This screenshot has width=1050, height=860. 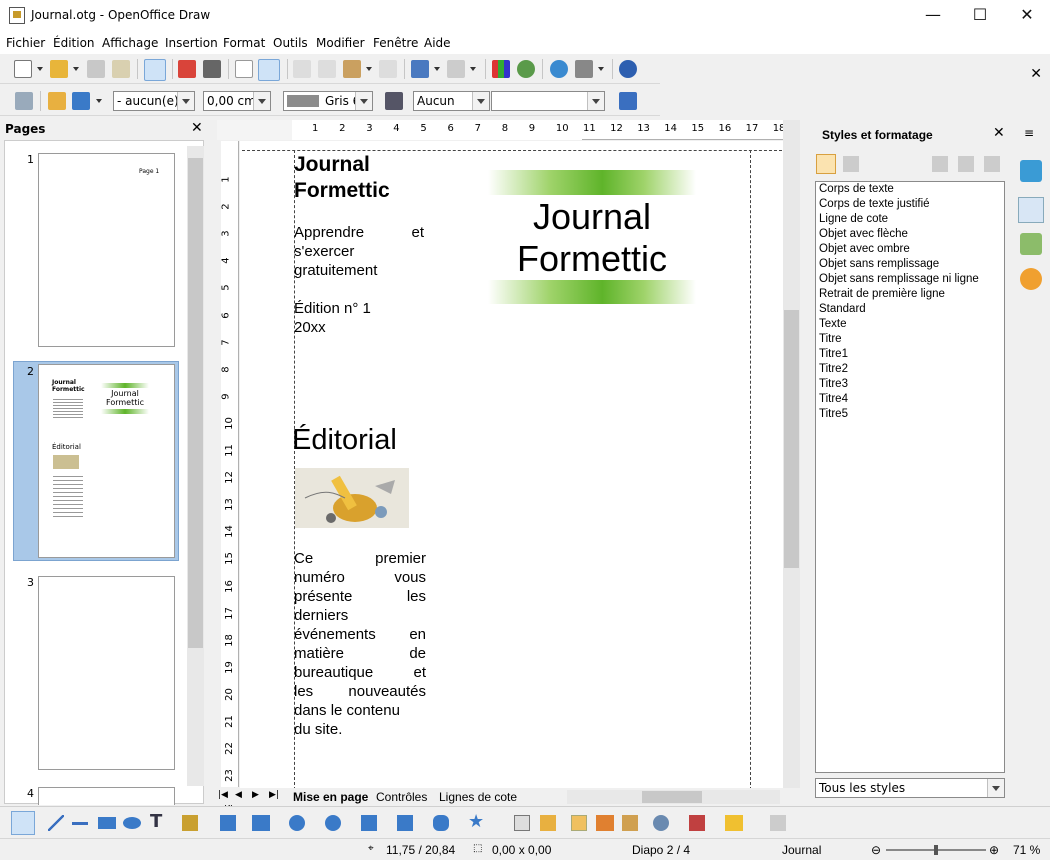 What do you see at coordinates (190, 823) in the screenshot?
I see `curve-tool-icon` at bounding box center [190, 823].